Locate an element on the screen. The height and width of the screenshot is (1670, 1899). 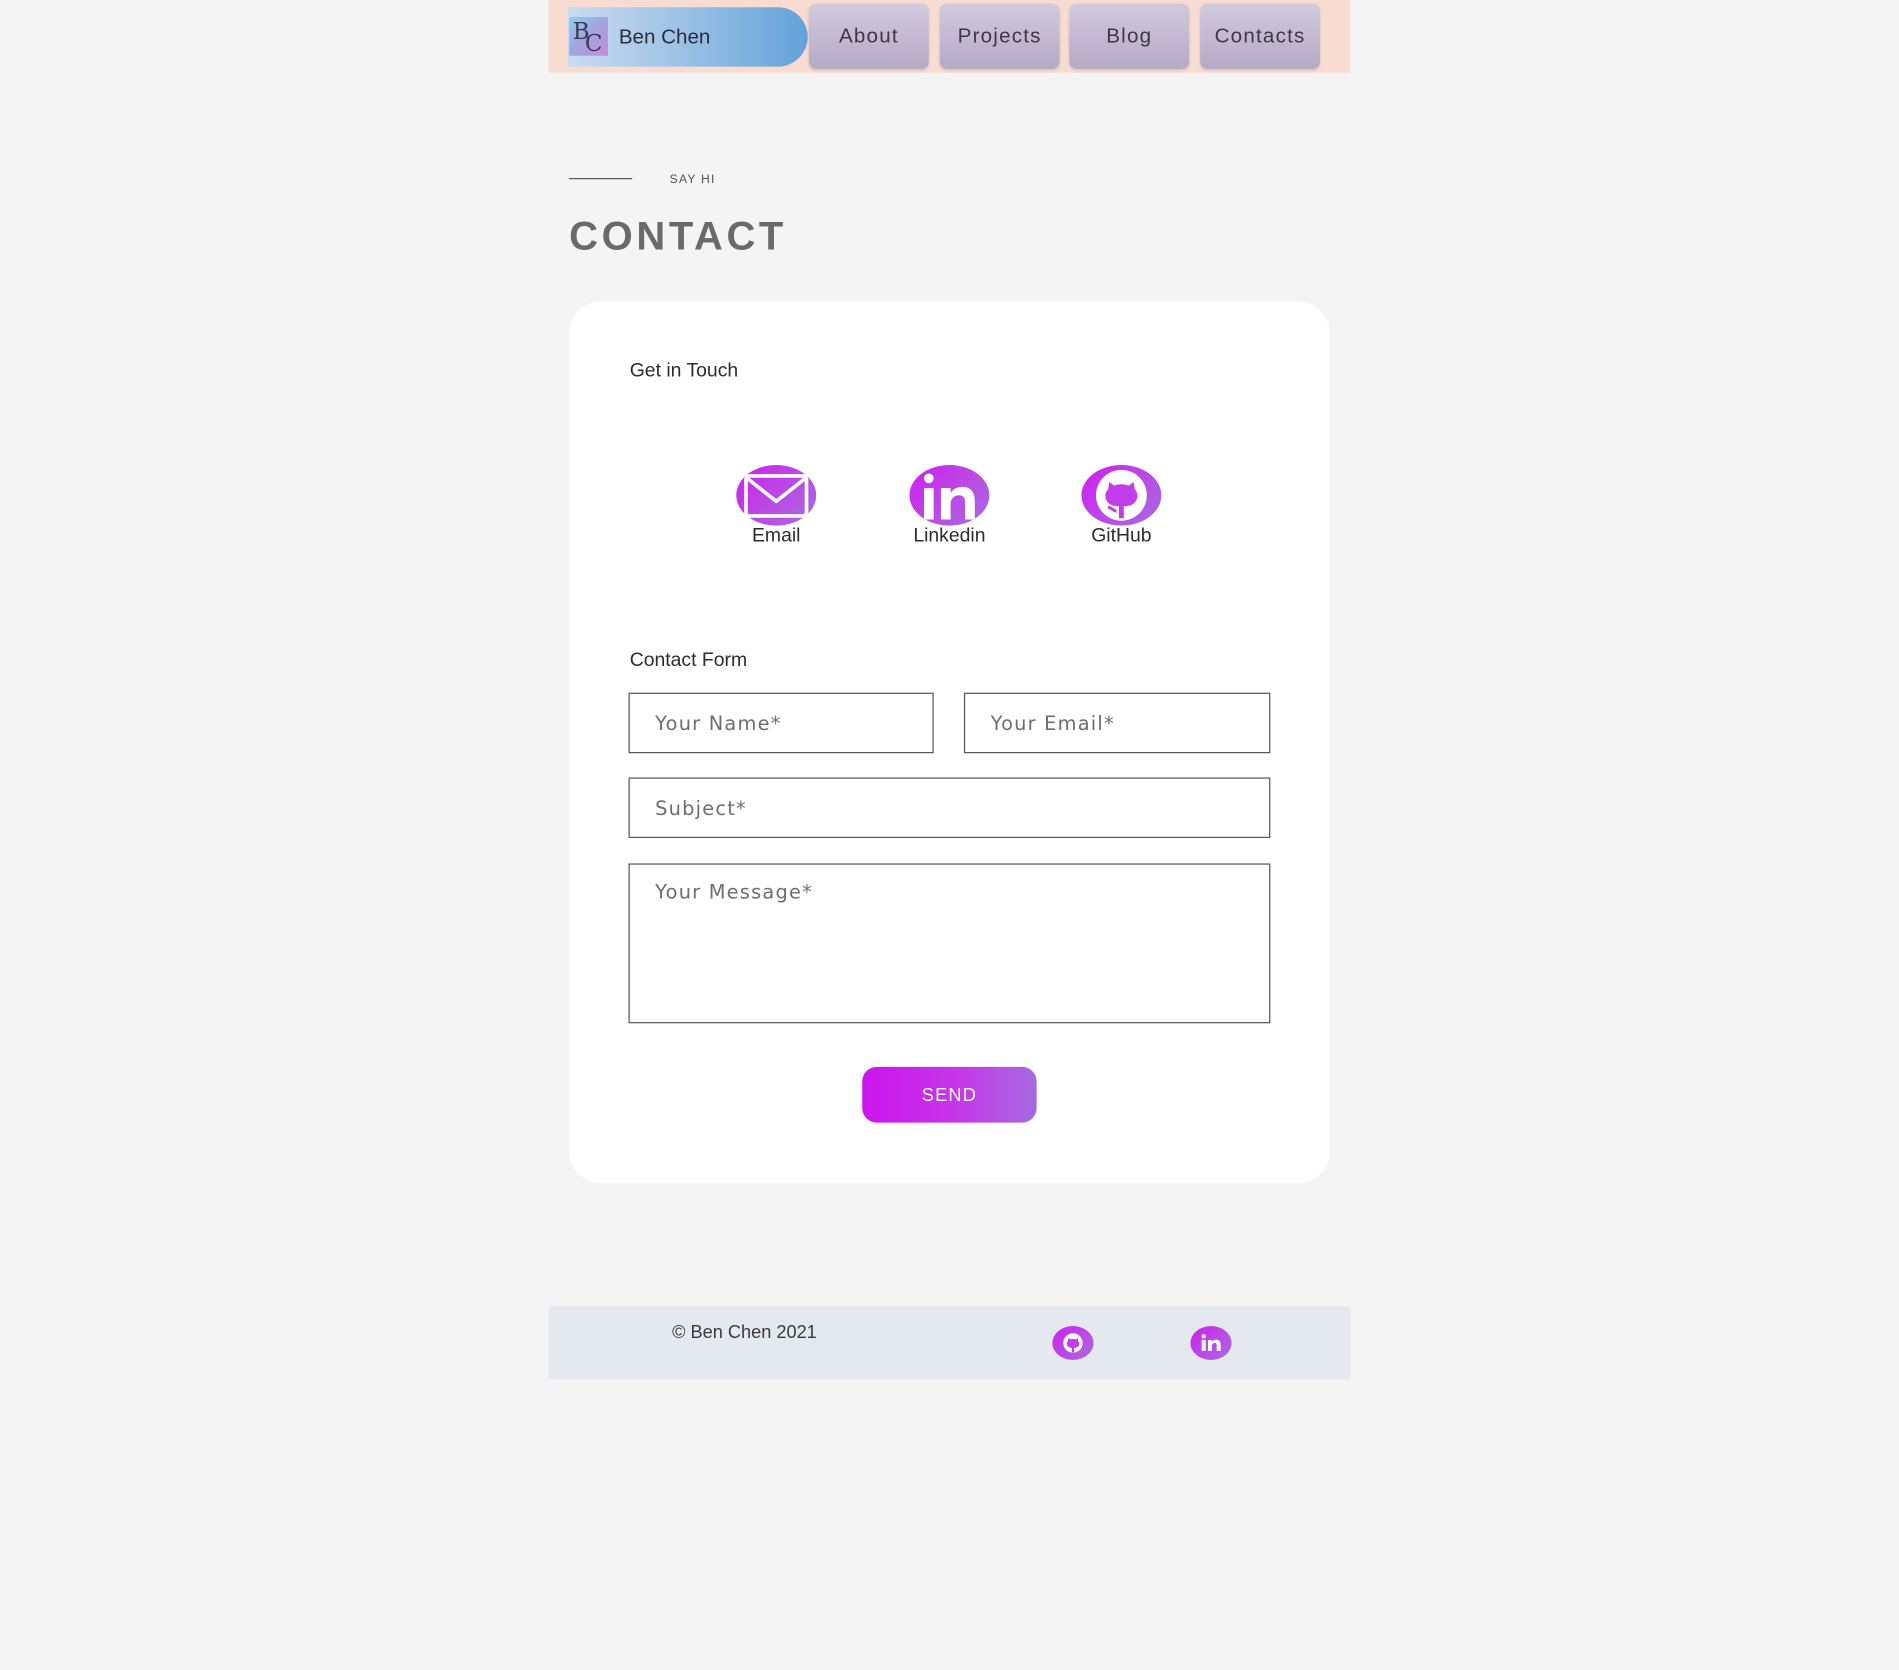
contact-form-heading: Contact Form is located at coordinates (688, 660).